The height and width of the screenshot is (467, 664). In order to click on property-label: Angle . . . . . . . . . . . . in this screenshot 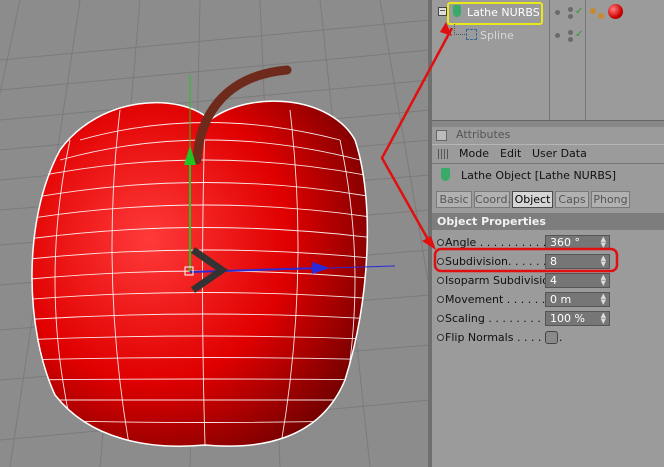, I will do `click(503, 242)`.